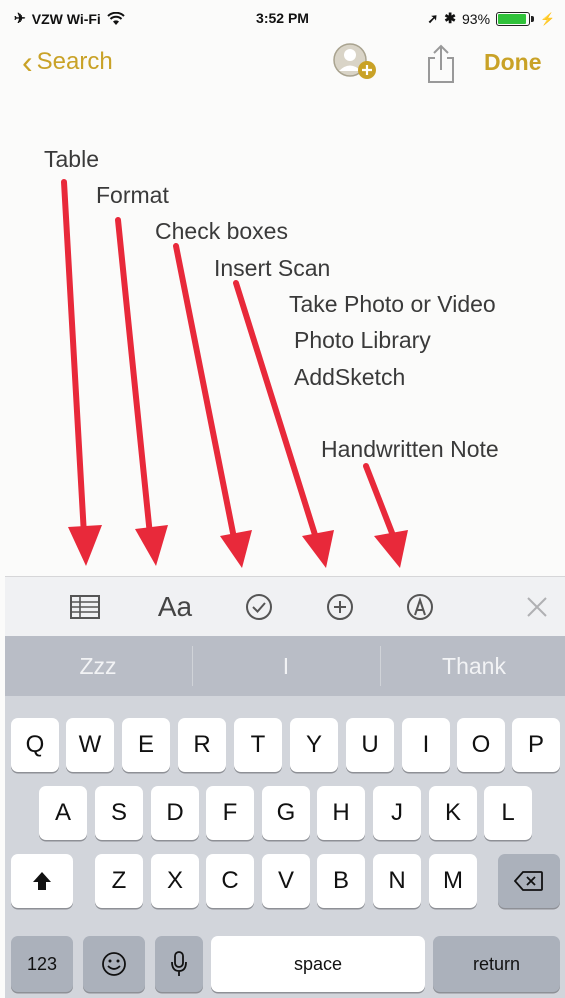 This screenshot has width=565, height=998. What do you see at coordinates (74, 358) in the screenshot?
I see `arrow-table` at bounding box center [74, 358].